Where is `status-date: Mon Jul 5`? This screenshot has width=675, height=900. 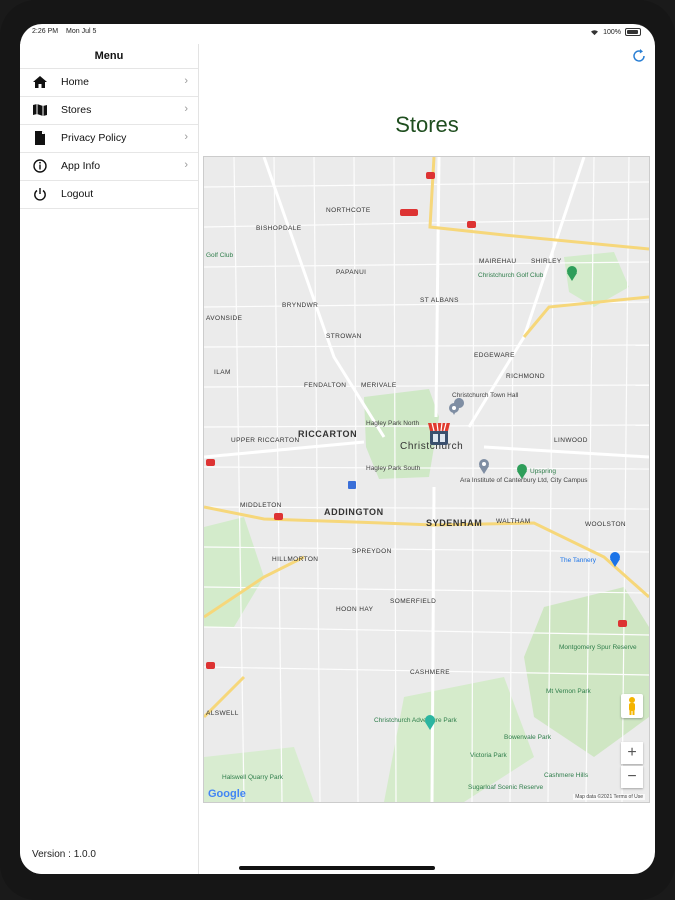 status-date: Mon Jul 5 is located at coordinates (81, 31).